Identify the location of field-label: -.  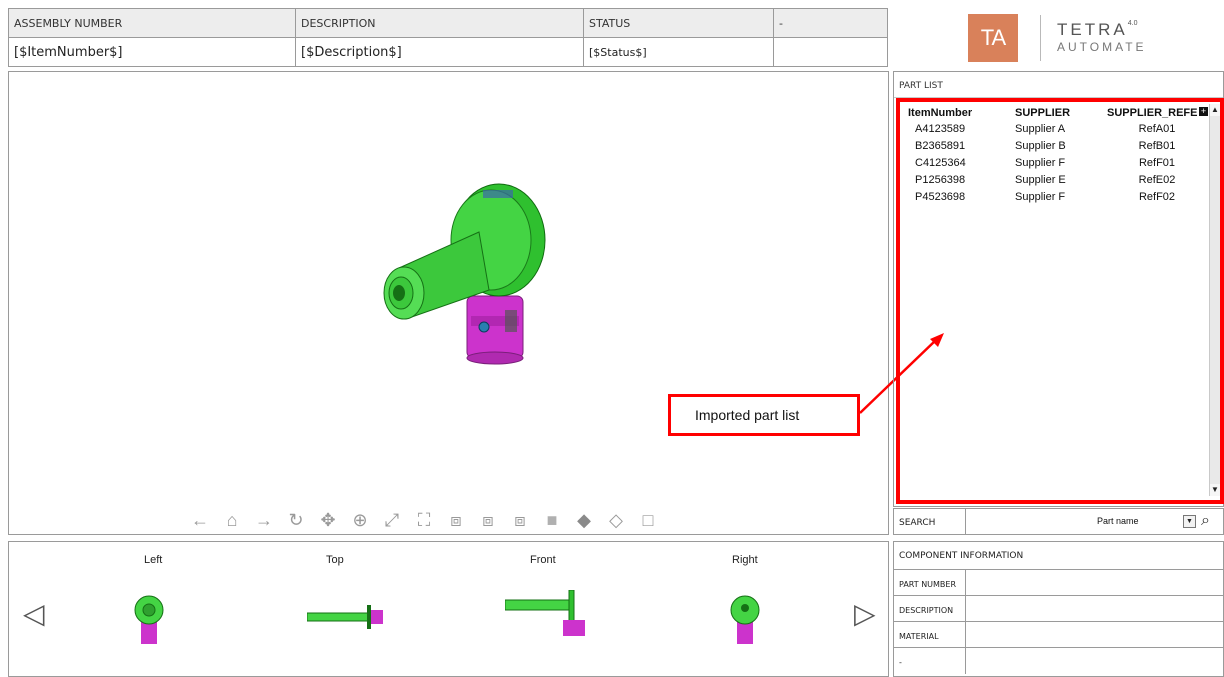
(930, 661).